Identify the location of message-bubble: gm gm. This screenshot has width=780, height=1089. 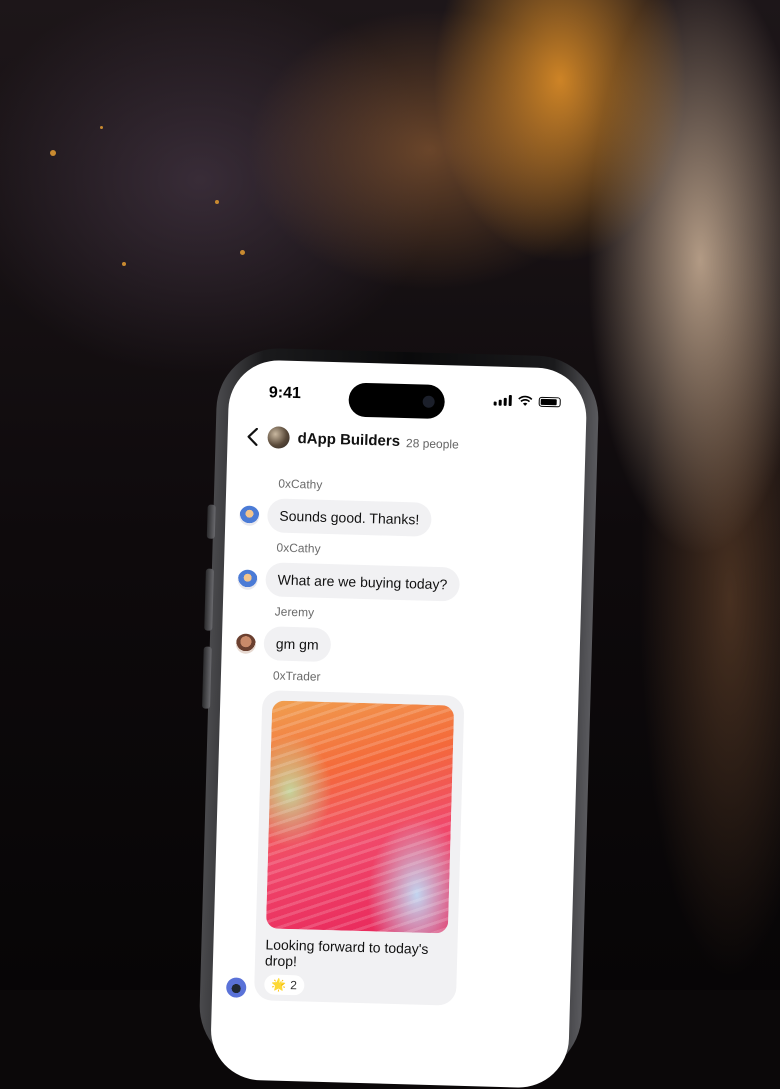
(297, 644).